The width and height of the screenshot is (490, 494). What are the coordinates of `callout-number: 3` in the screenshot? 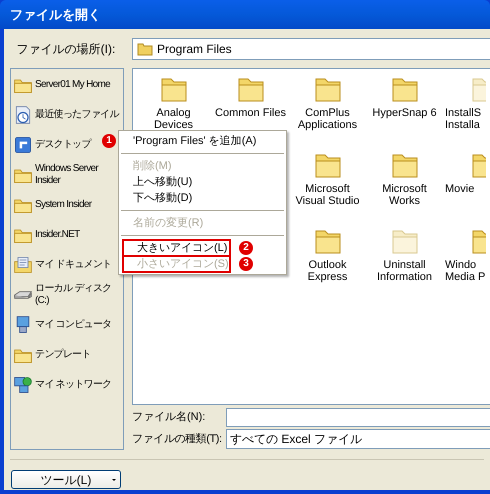 It's located at (246, 264).